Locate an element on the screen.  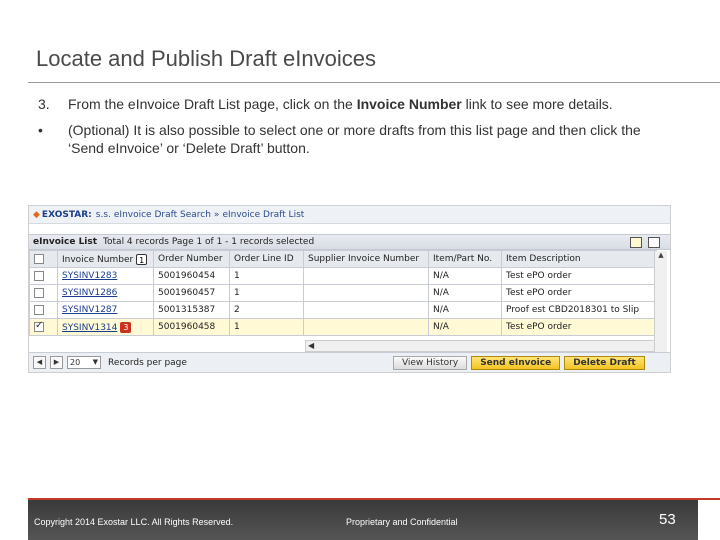
column-header-order-number: Order Number is located at coordinates (191, 259).